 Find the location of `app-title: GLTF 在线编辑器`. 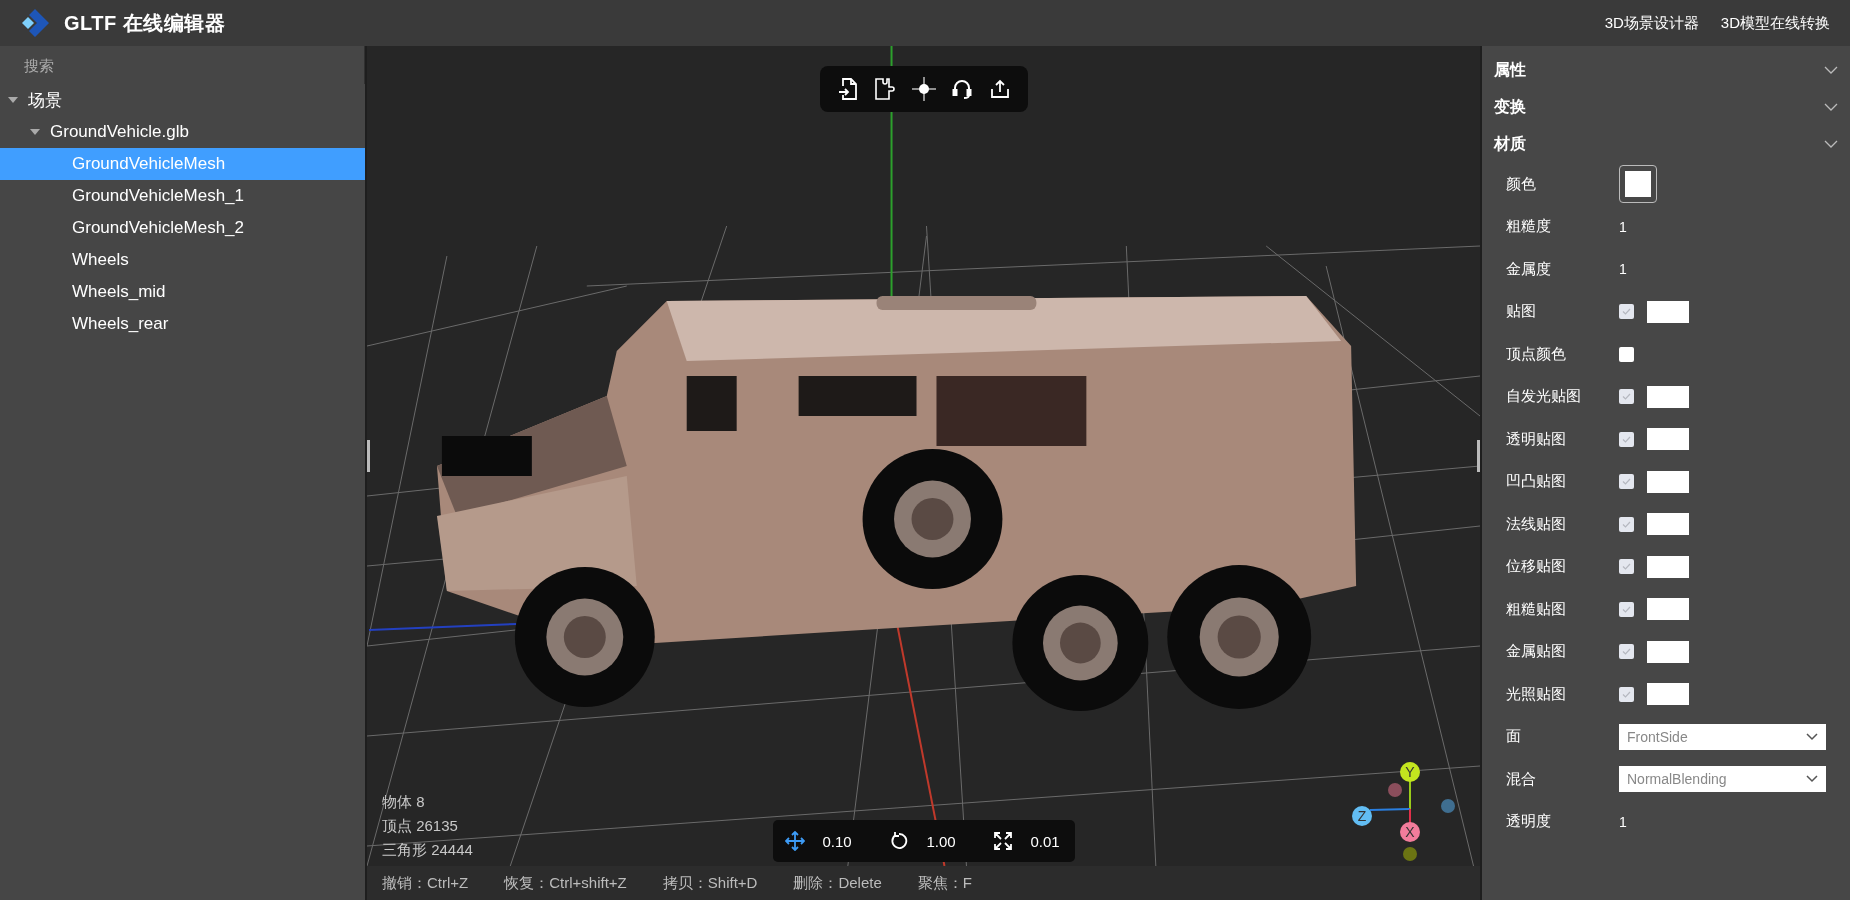

app-title: GLTF 在线编辑器 is located at coordinates (145, 23).